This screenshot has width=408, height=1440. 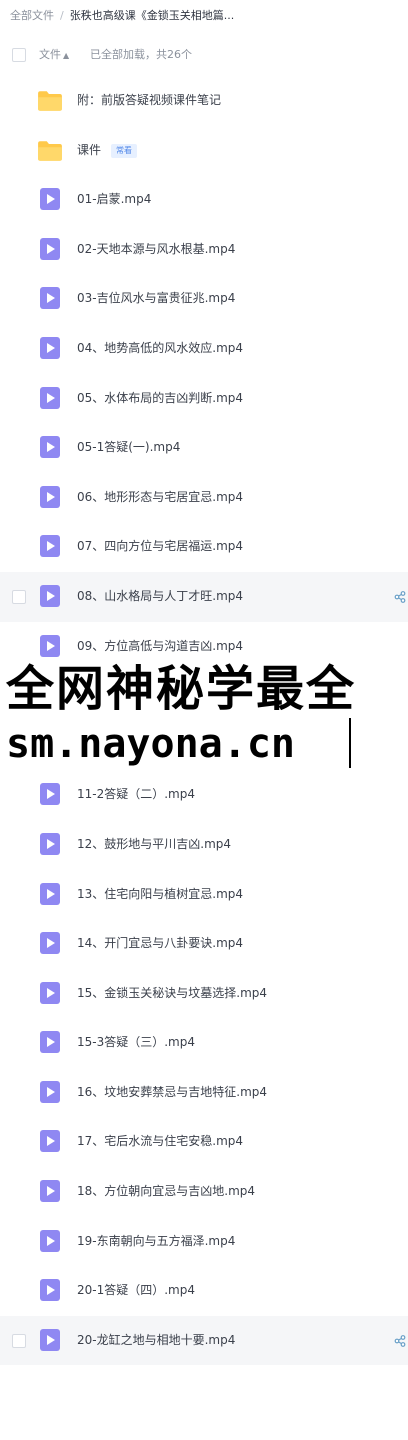 What do you see at coordinates (204, 448) in the screenshot?
I see `file-row: 05-1答疑(一).mp4` at bounding box center [204, 448].